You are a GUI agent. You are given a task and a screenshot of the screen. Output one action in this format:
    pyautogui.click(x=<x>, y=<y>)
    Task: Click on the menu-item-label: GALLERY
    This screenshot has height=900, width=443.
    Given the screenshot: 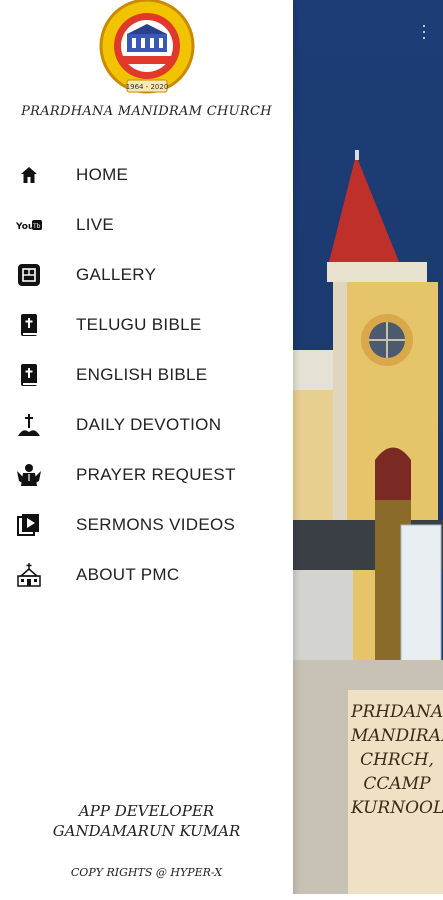 What is the action you would take?
    pyautogui.click(x=116, y=274)
    